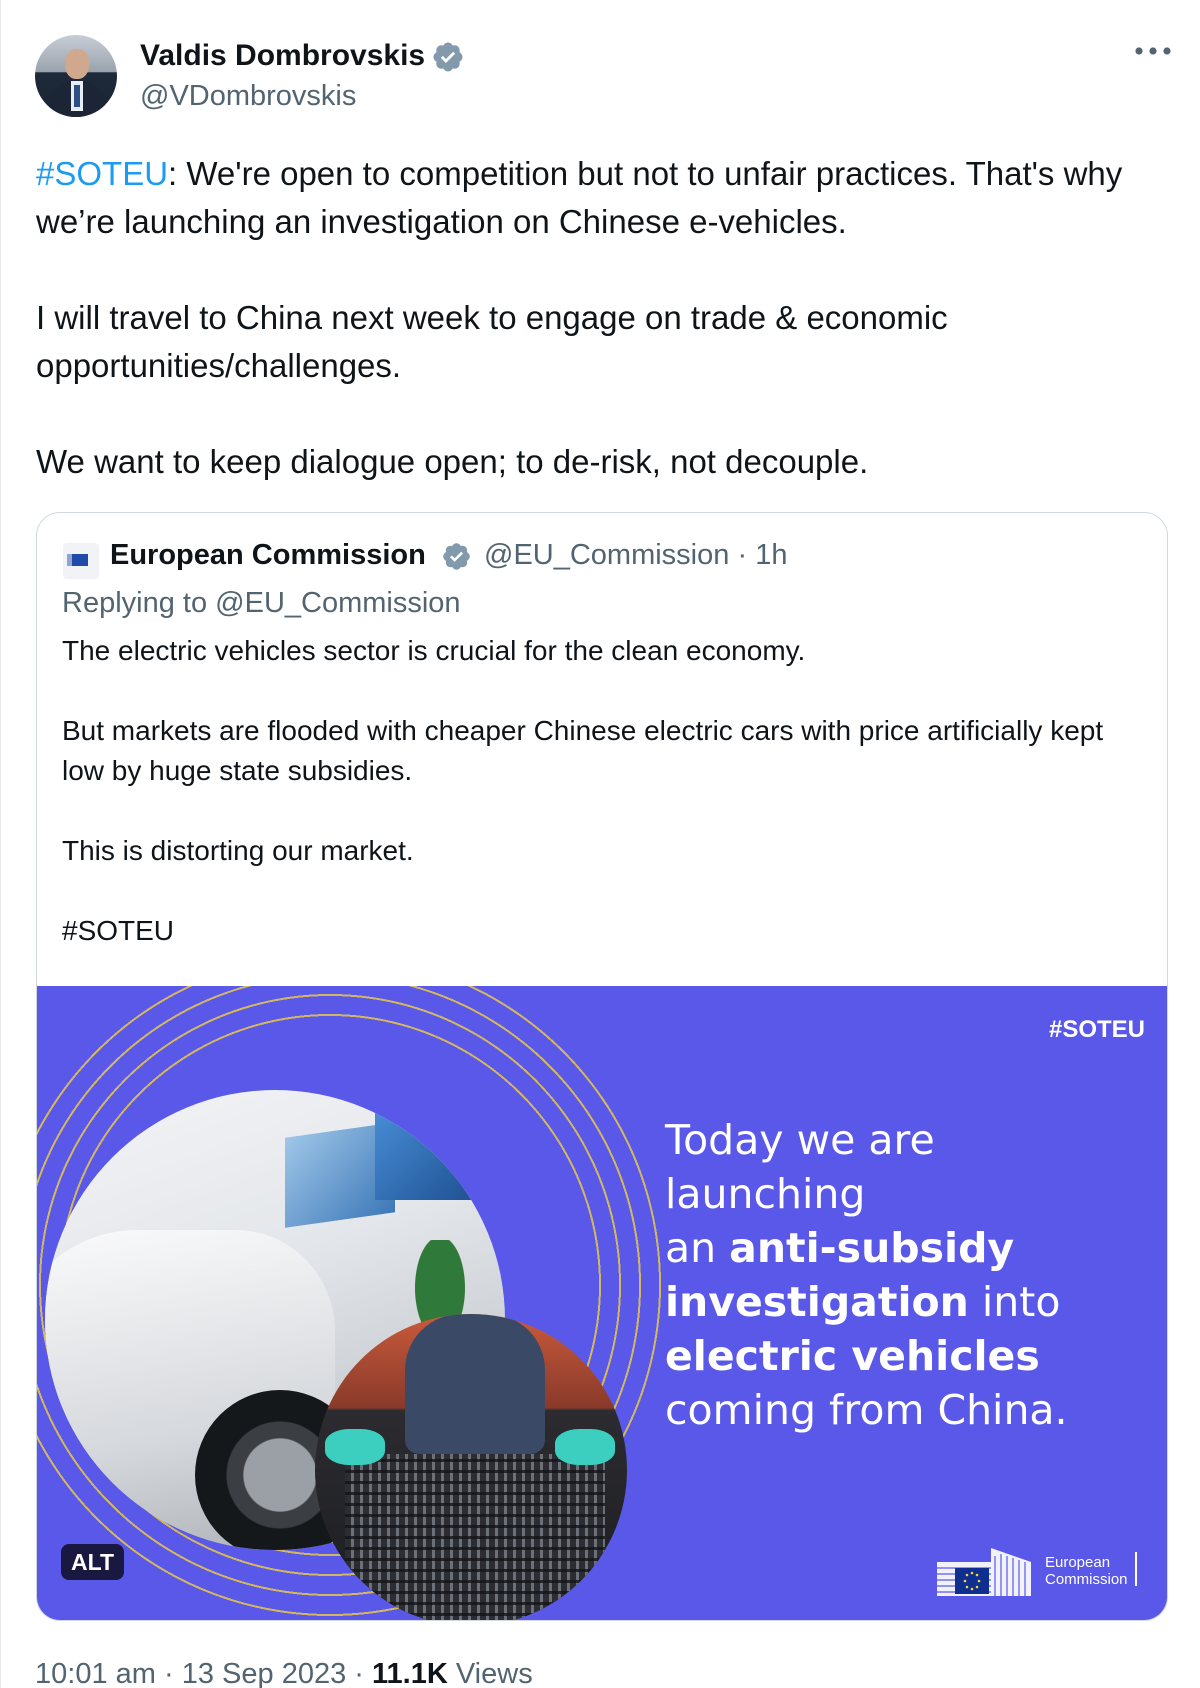 This screenshot has width=1200, height=1688. I want to click on replying-to: Replying to @EU_Commission, so click(261, 603).